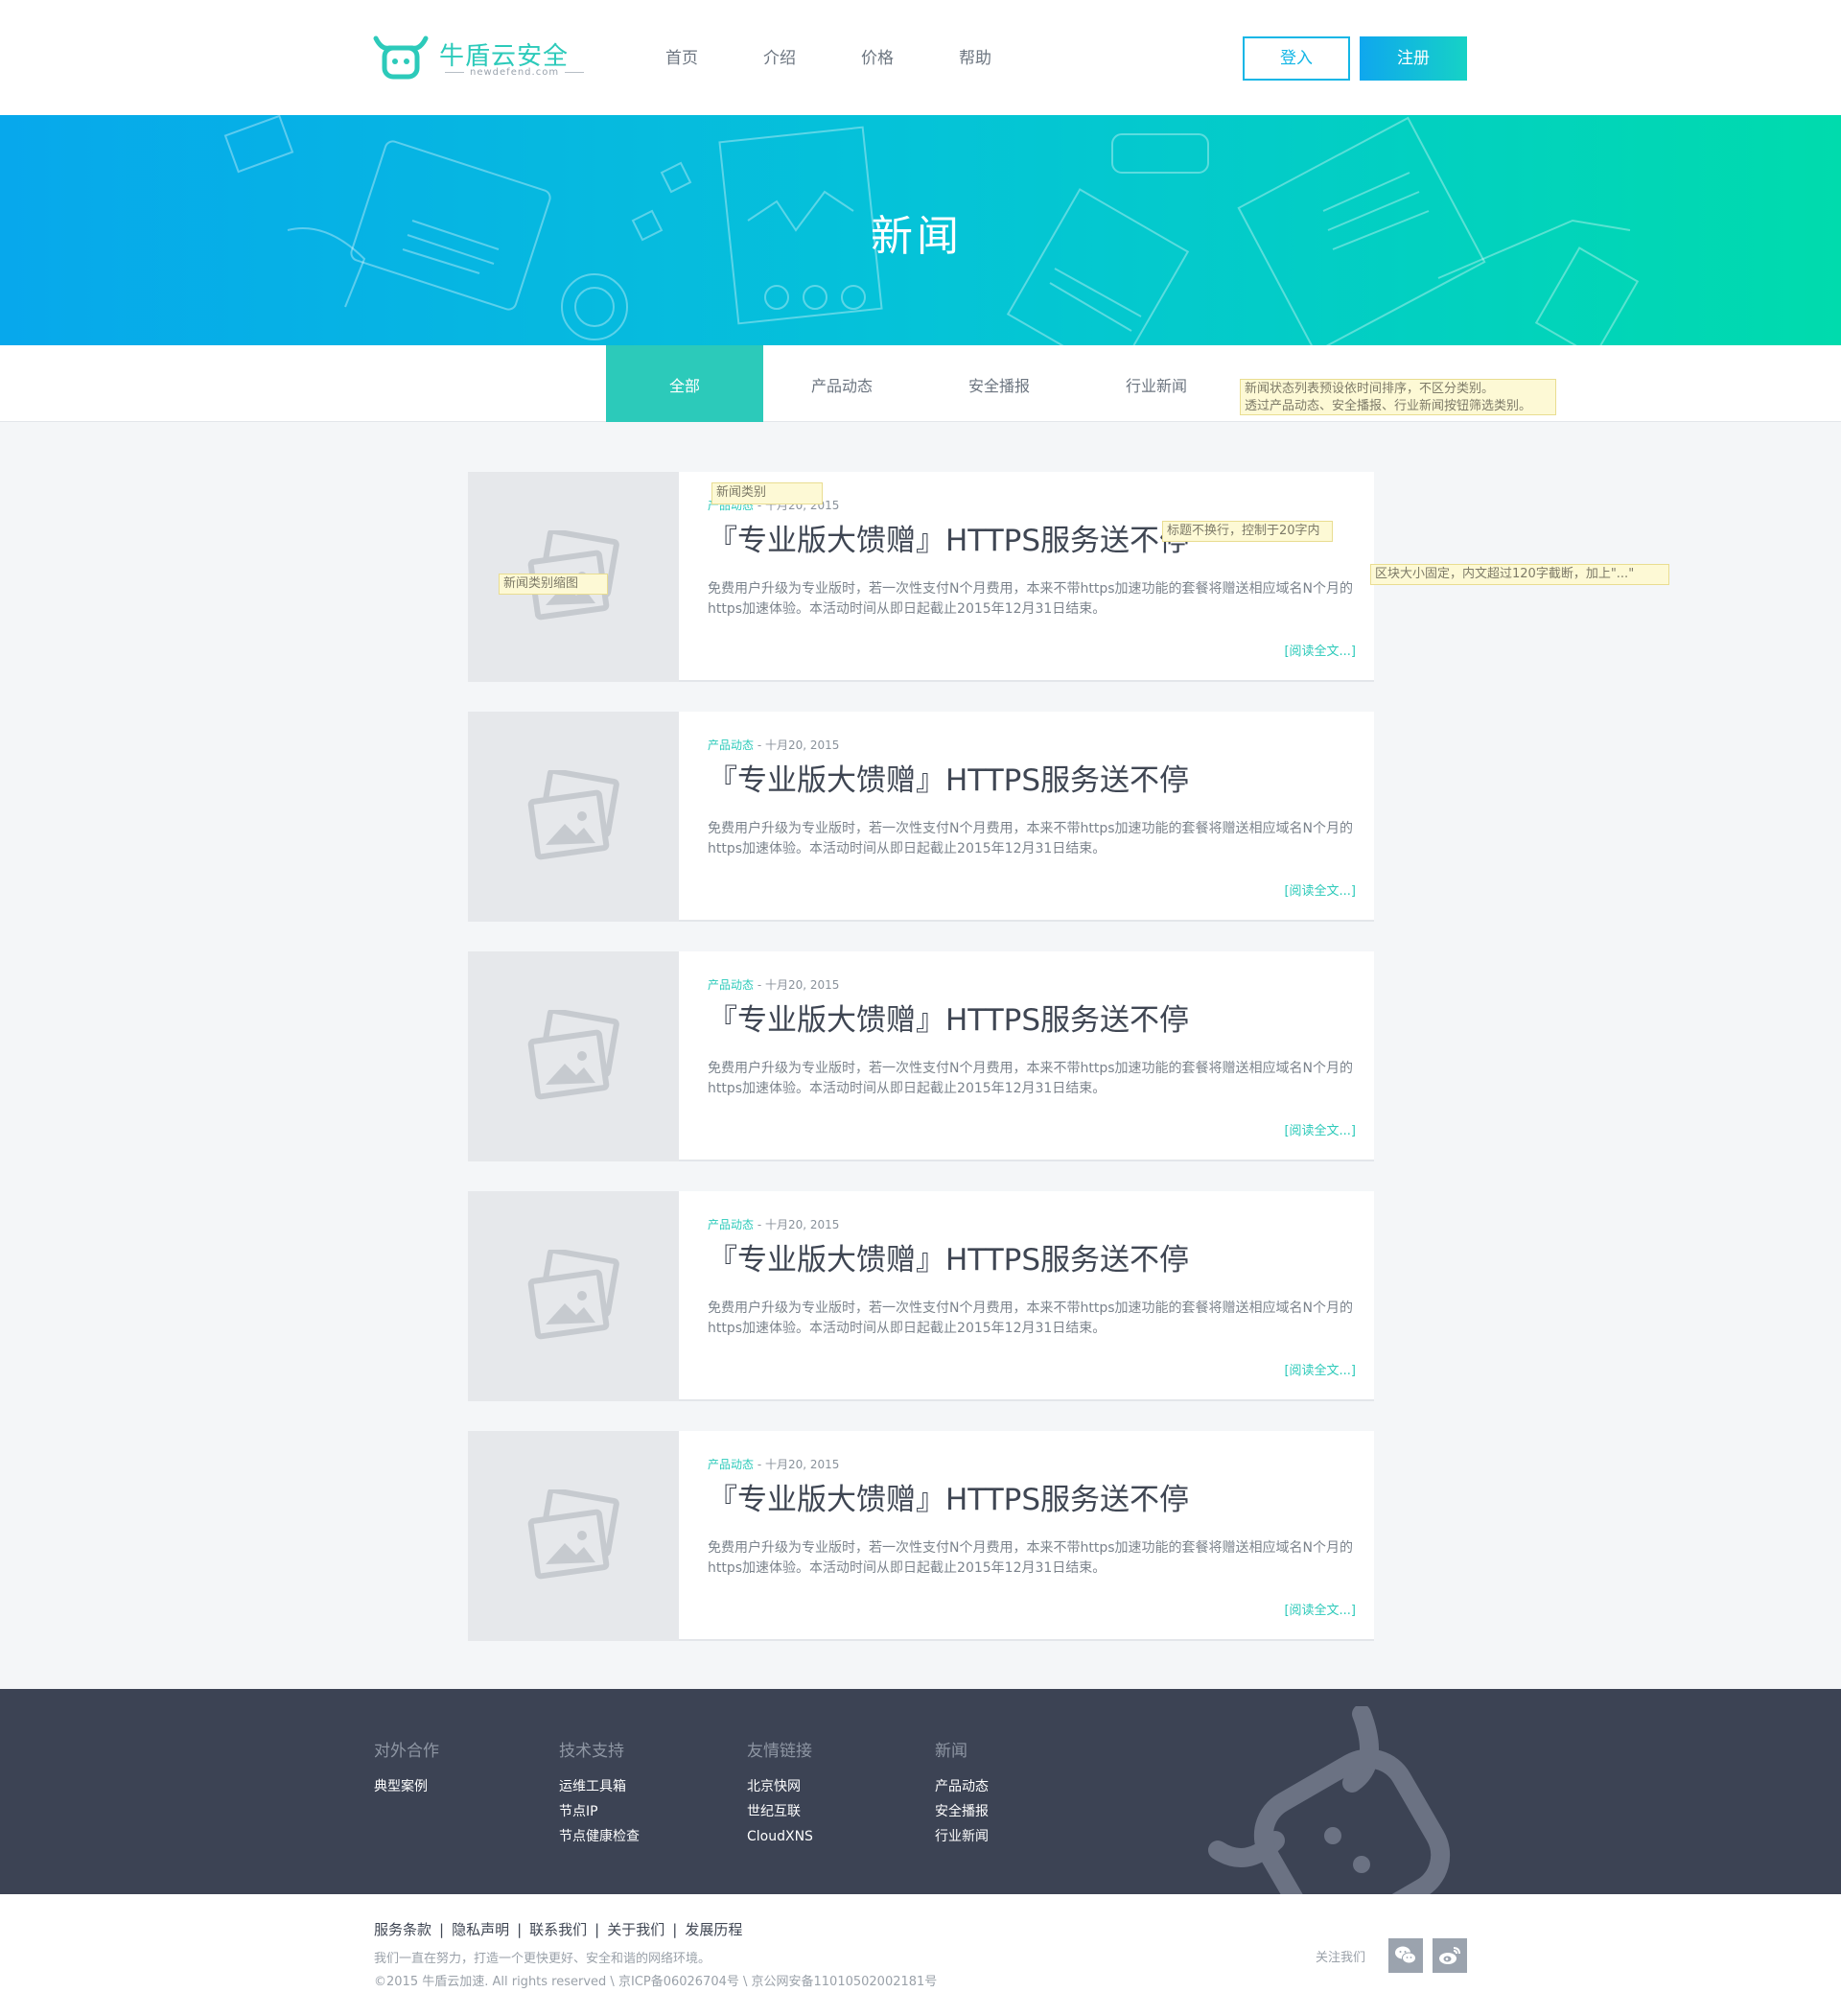  What do you see at coordinates (472, 57) in the screenshot?
I see `site-logo: 牛盾云安全 newdefend.com` at bounding box center [472, 57].